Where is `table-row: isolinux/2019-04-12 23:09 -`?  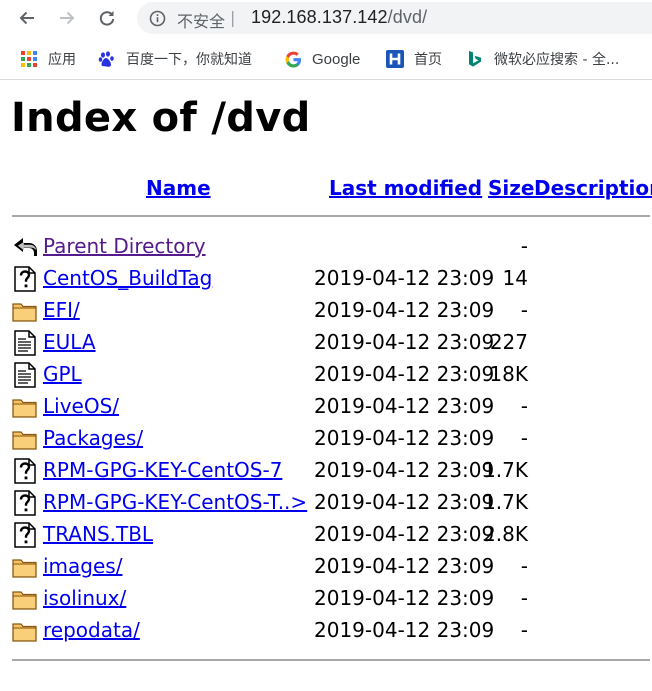 table-row: isolinux/2019-04-12 23:09 - is located at coordinates (332, 599).